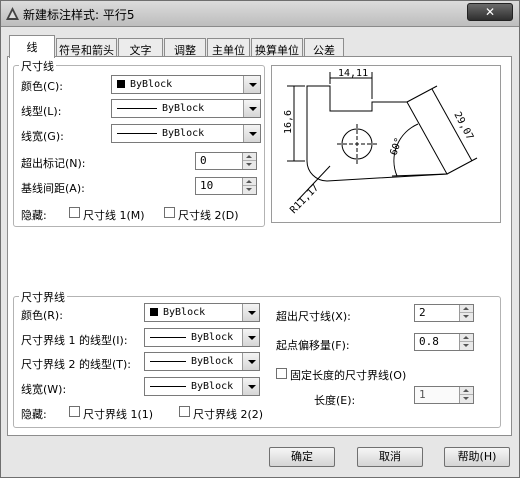 This screenshot has height=478, width=520. What do you see at coordinates (226, 186) in the screenshot?
I see `baseline-spacing-spinner: 10` at bounding box center [226, 186].